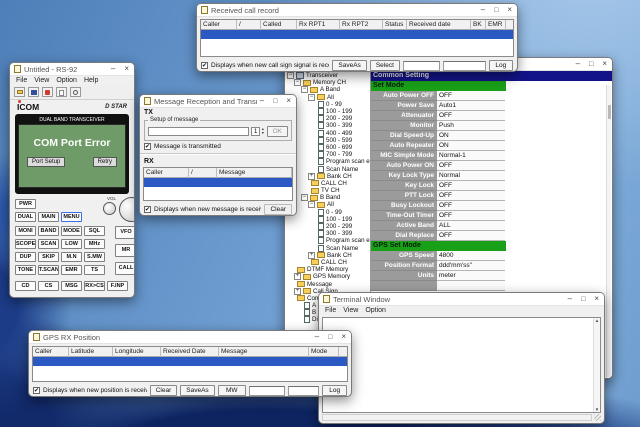  I want to click on key-cs: CS, so click(48, 286).